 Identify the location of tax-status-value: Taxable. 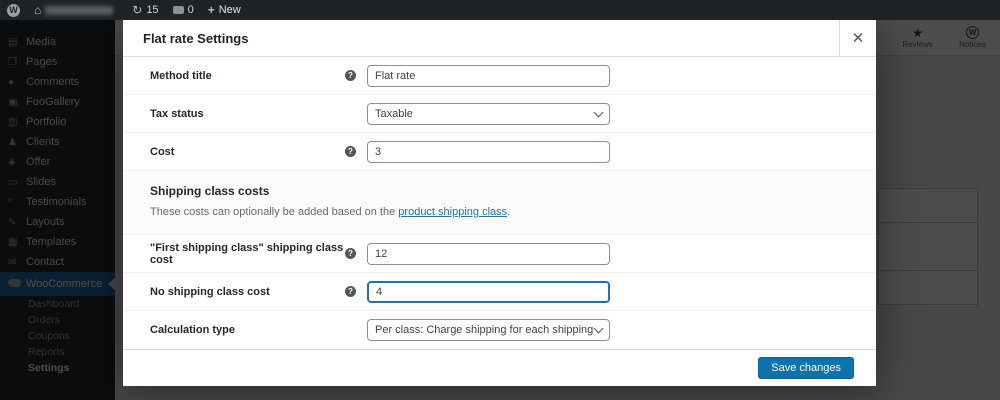
(394, 113).